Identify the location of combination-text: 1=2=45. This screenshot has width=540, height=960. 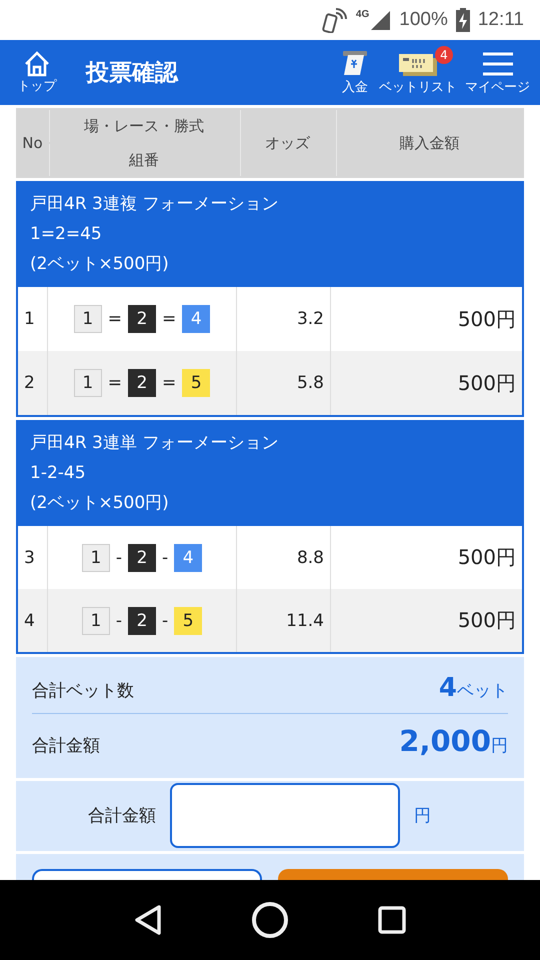
(66, 234).